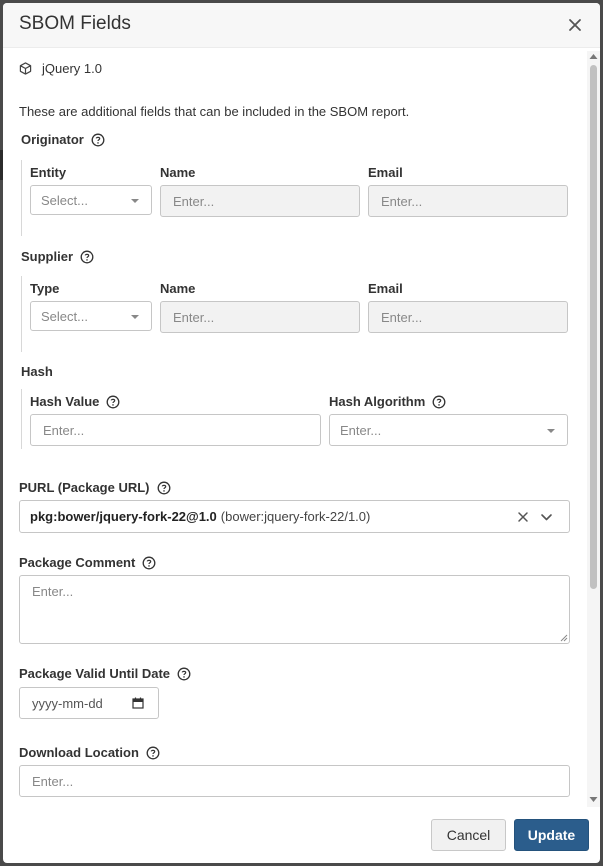 This screenshot has height=866, width=603. Describe the element at coordinates (178, 172) in the screenshot. I see `originator-name-label: Name` at that location.